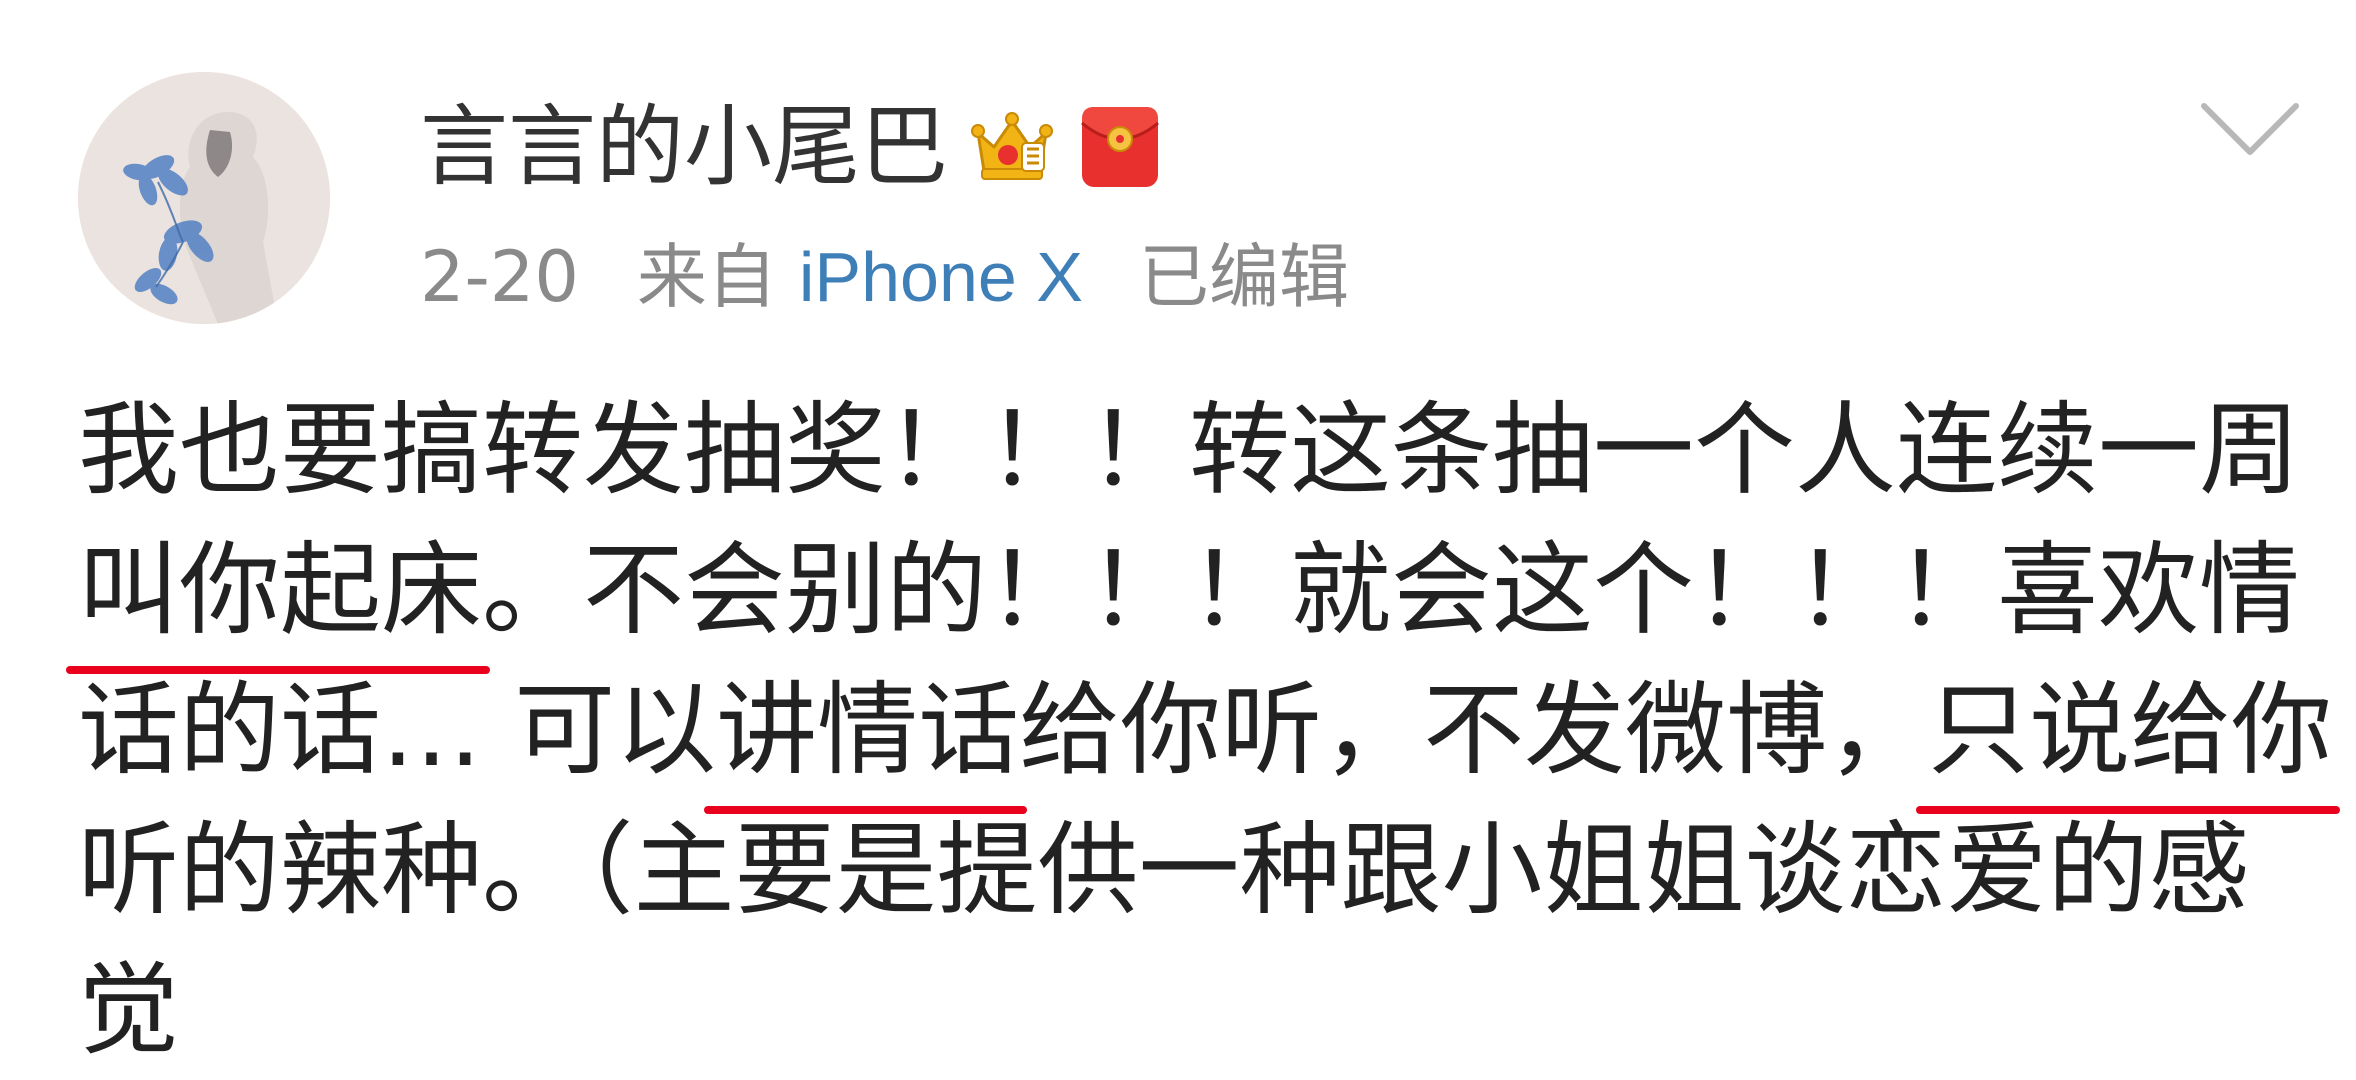 The height and width of the screenshot is (1080, 2356). I want to click on source-device-link: iPhone X, so click(941, 277).